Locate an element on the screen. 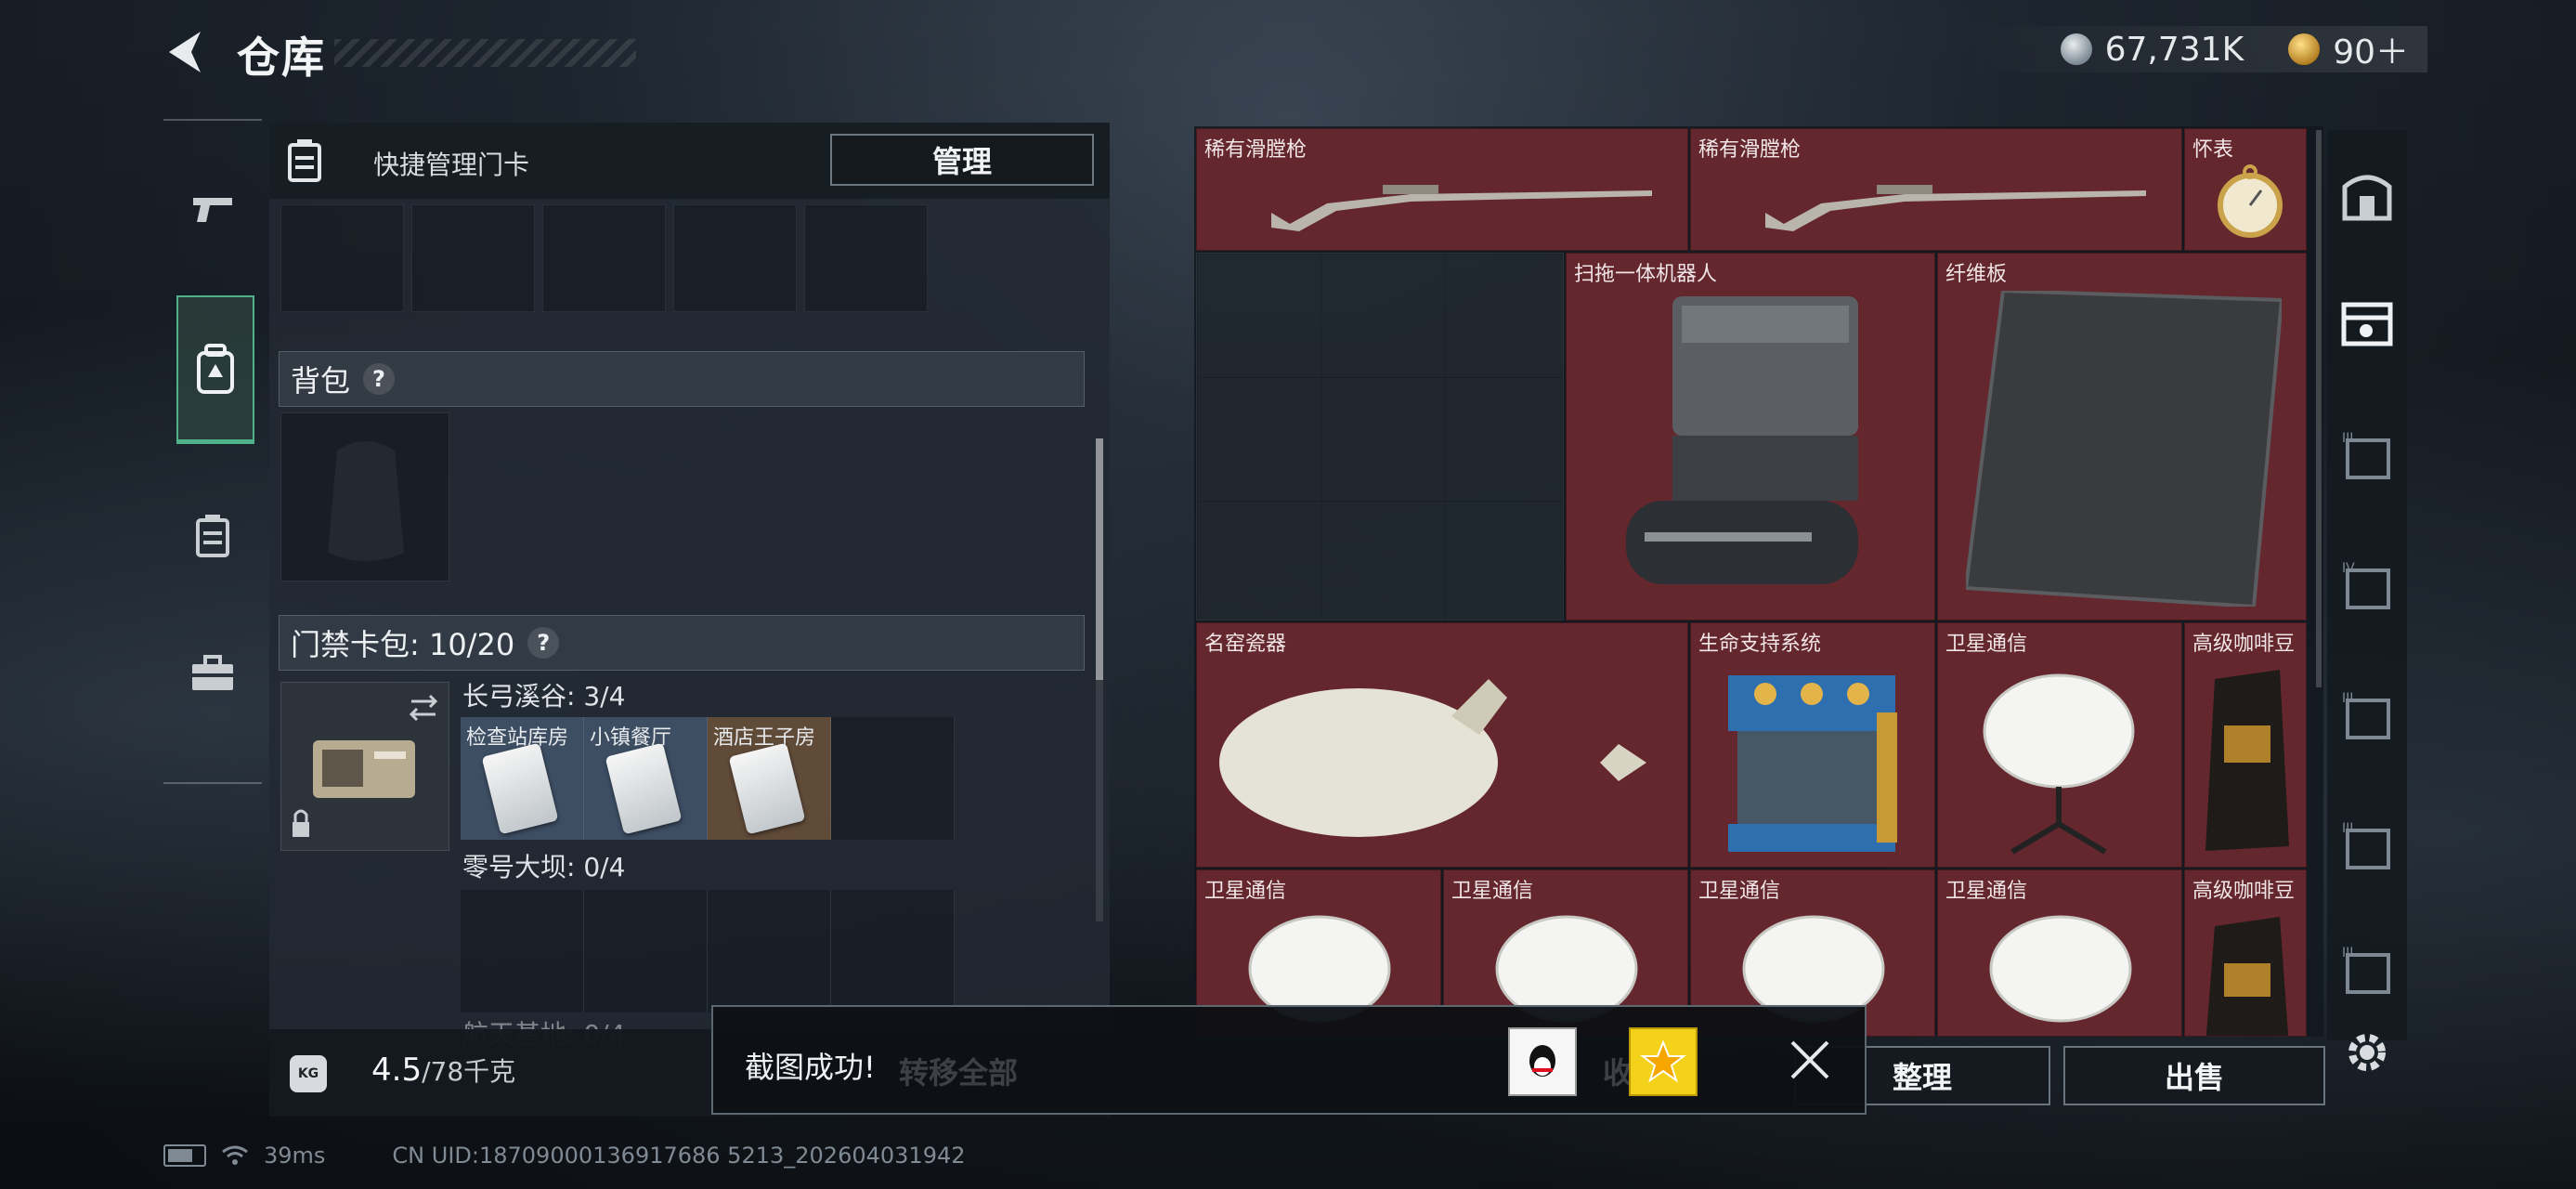 Image resolution: width=2576 pixels, height=1189 pixels. porcelain-vase-icon is located at coordinates (1432, 758).